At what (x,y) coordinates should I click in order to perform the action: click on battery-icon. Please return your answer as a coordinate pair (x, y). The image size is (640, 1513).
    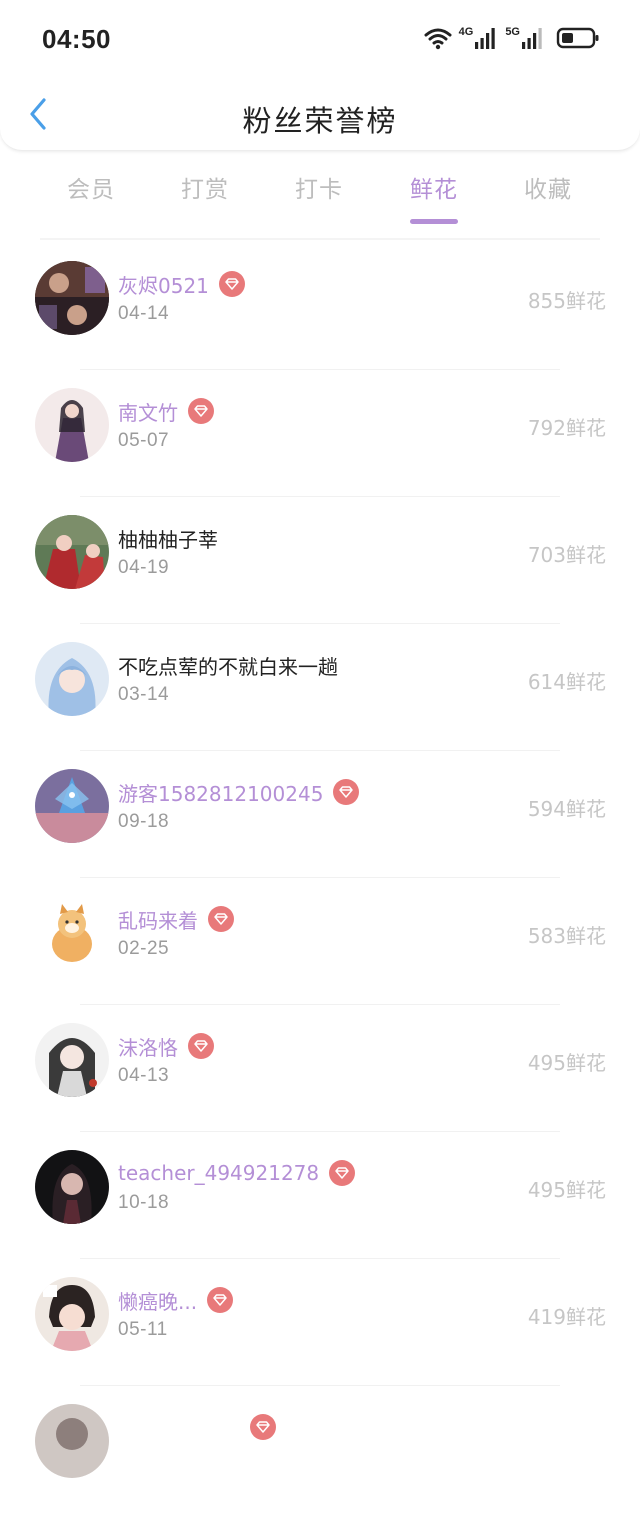
    Looking at the image, I should click on (578, 38).